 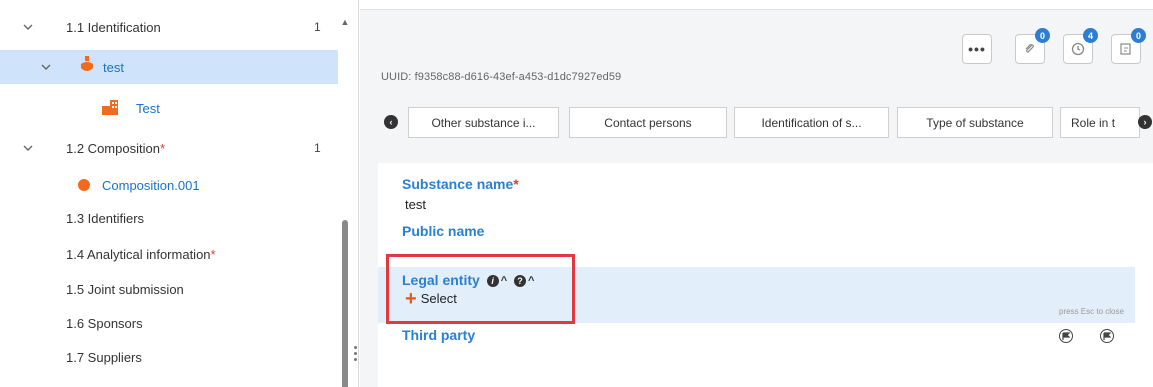 I want to click on more-actions-button: •••, so click(x=977, y=49).